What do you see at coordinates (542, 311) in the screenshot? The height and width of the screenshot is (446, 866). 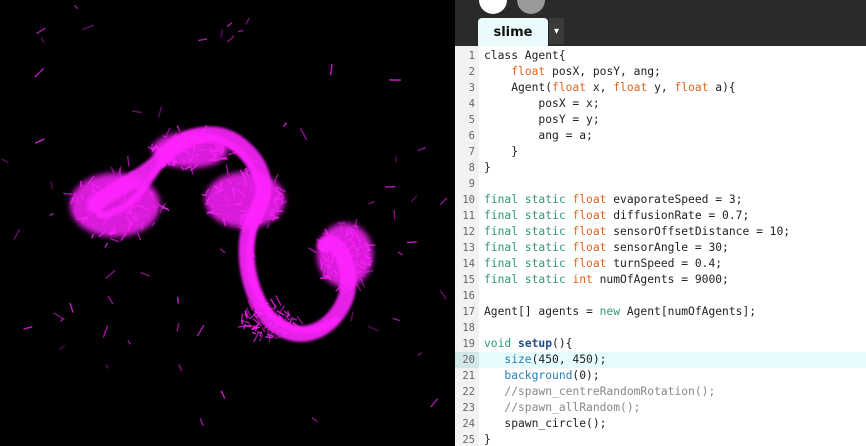 I see `code-token: Agent[] agents =` at bounding box center [542, 311].